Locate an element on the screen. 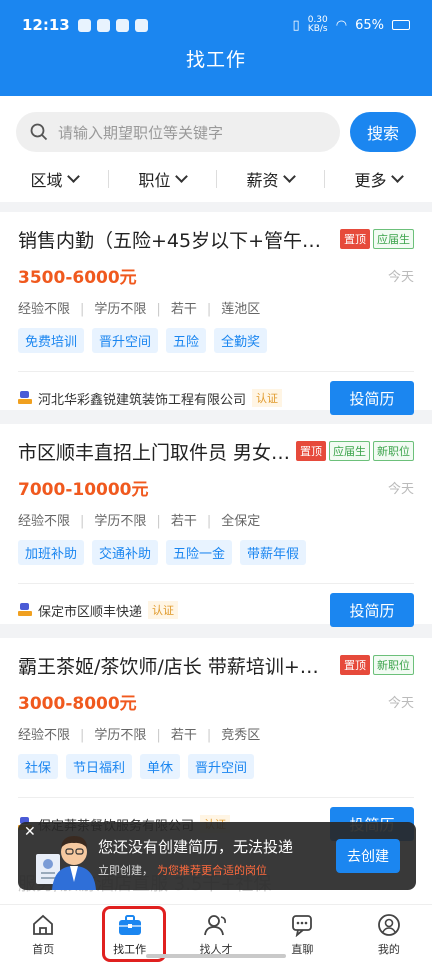 This screenshot has height=964, width=432. status-time: 12:13 is located at coordinates (46, 25).